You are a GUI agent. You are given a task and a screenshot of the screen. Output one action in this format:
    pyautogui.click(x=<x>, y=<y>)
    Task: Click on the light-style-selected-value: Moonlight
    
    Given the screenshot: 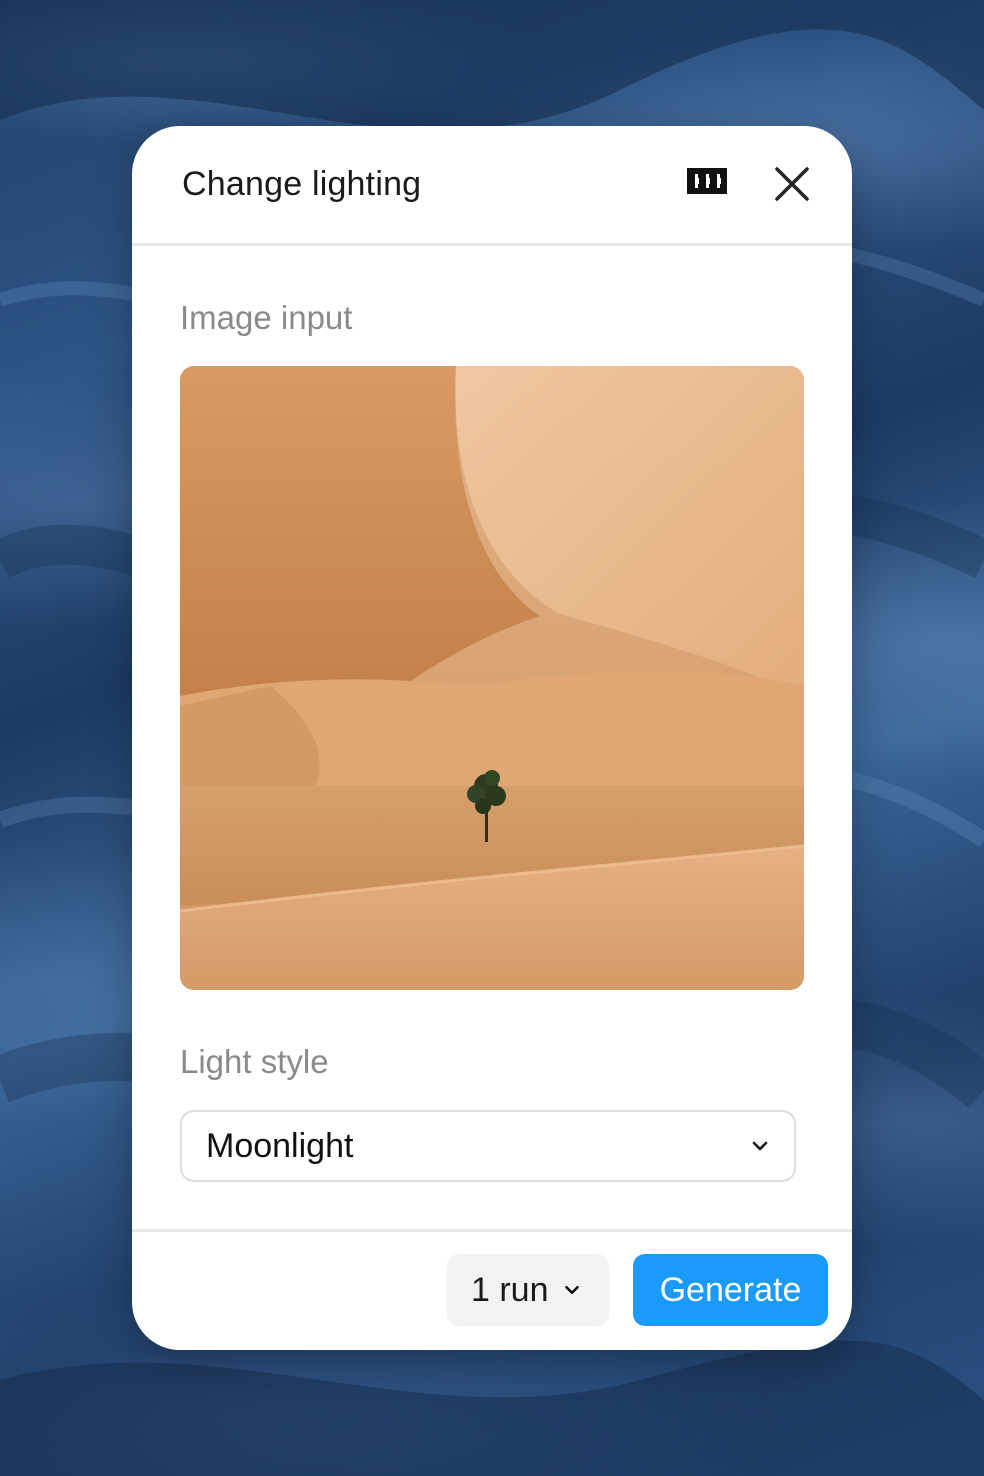 What is the action you would take?
    pyautogui.click(x=280, y=1146)
    